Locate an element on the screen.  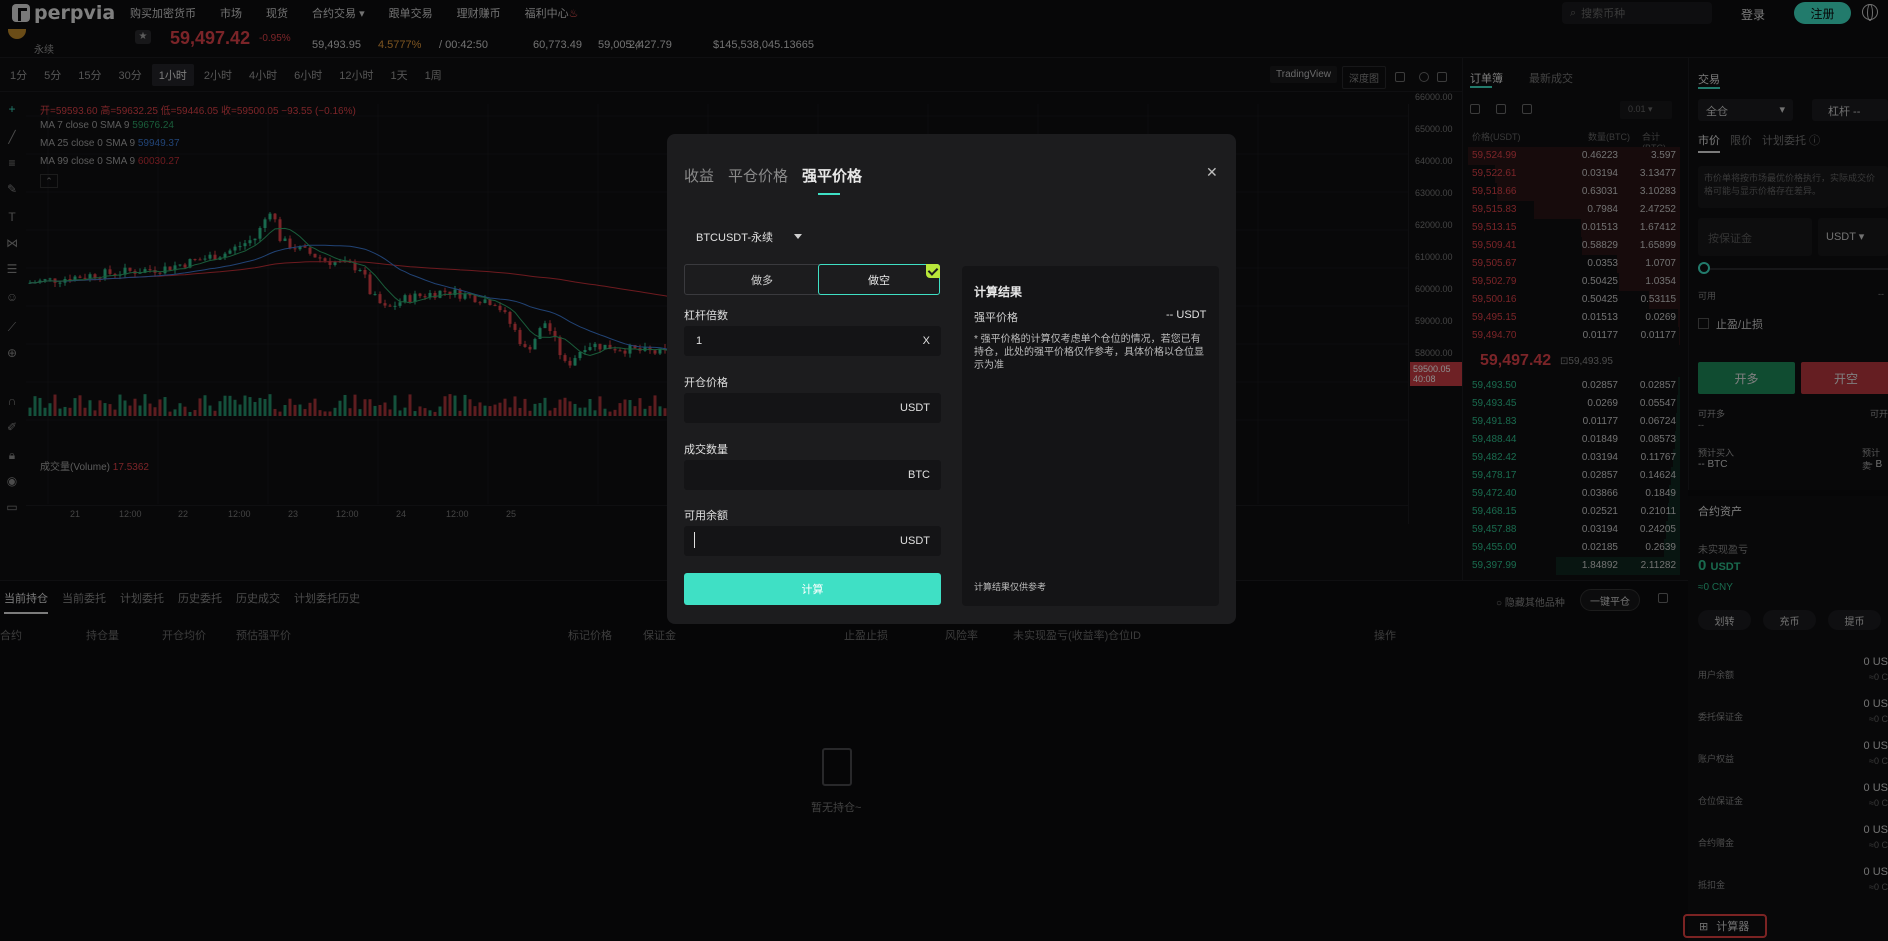
short-button: 做空 is located at coordinates (879, 279).